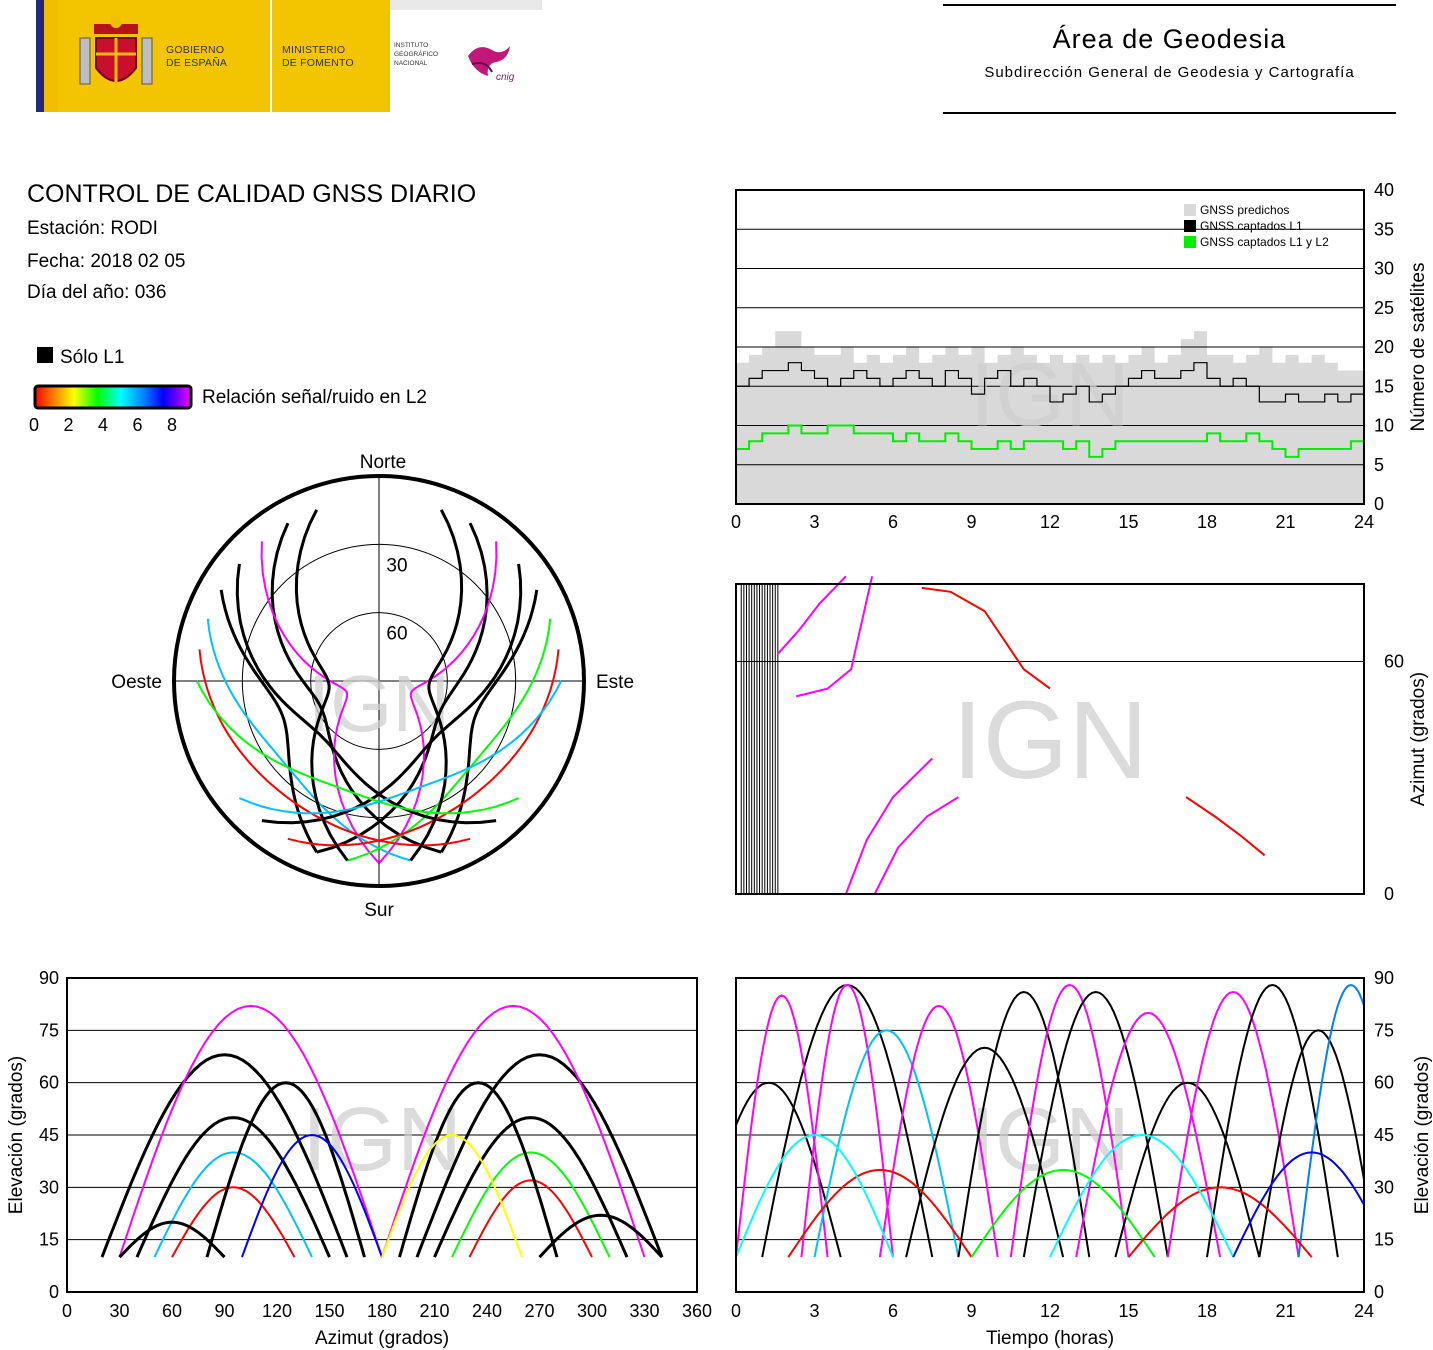 Image resolution: width=1433 pixels, height=1350 pixels. What do you see at coordinates (113, 397) in the screenshot?
I see `snr-colorbar` at bounding box center [113, 397].